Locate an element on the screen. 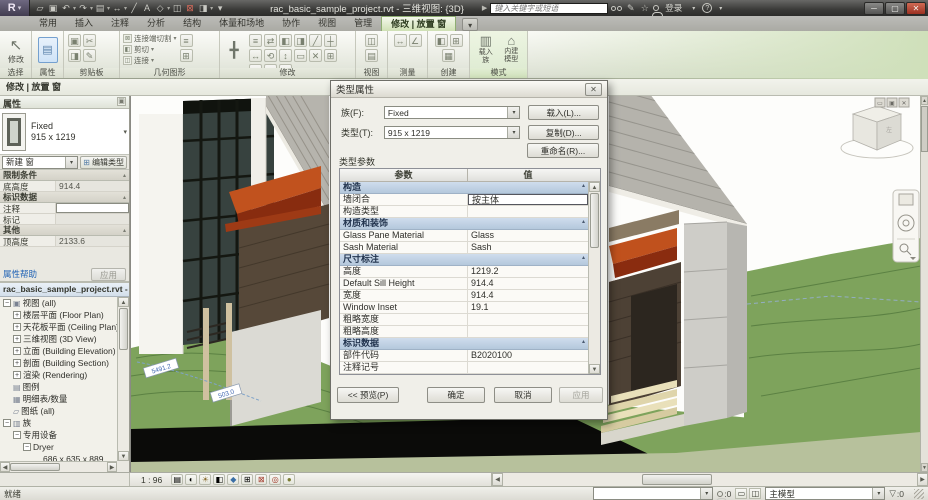 This screenshot has height=500, width=928. table-scrollbar: ▲ ▼ is located at coordinates (594, 278).